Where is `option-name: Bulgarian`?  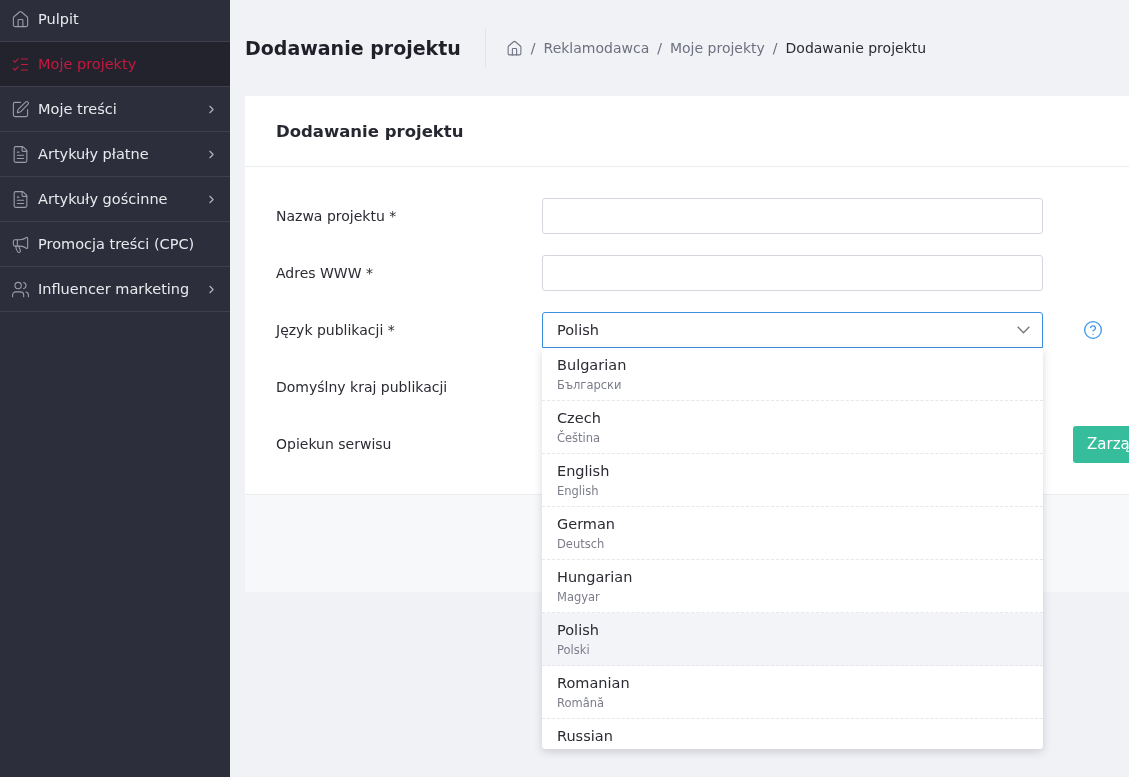
option-name: Bulgarian is located at coordinates (592, 365).